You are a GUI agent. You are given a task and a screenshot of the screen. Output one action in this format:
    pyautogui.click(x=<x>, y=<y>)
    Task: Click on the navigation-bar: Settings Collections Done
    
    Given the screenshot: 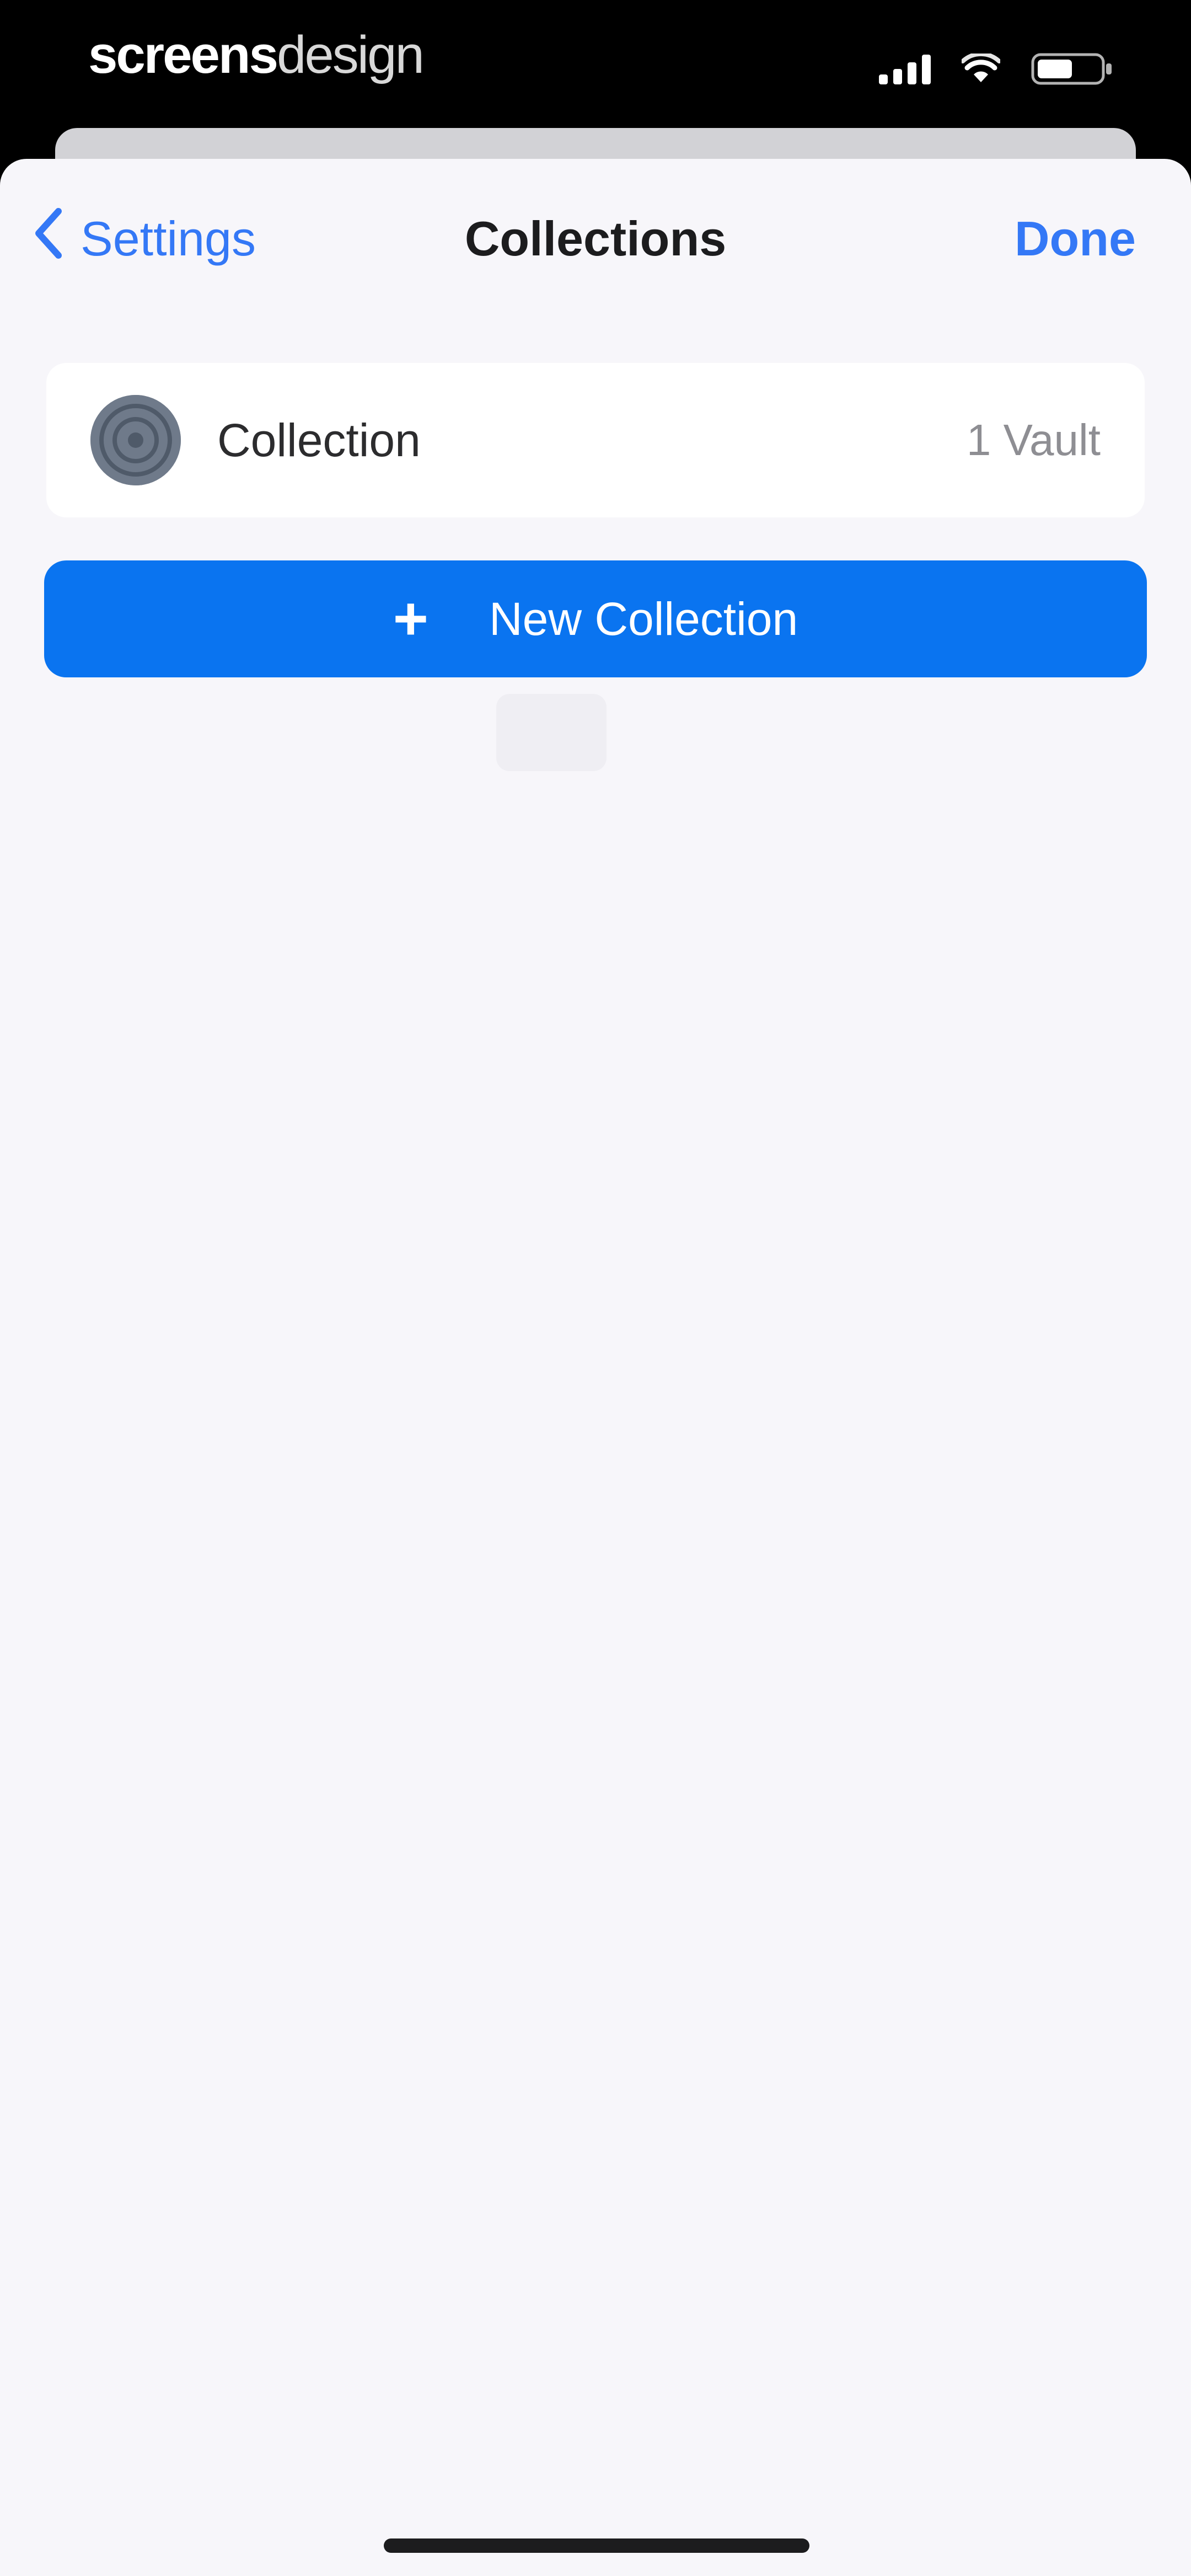 What is the action you would take?
    pyautogui.click(x=595, y=239)
    